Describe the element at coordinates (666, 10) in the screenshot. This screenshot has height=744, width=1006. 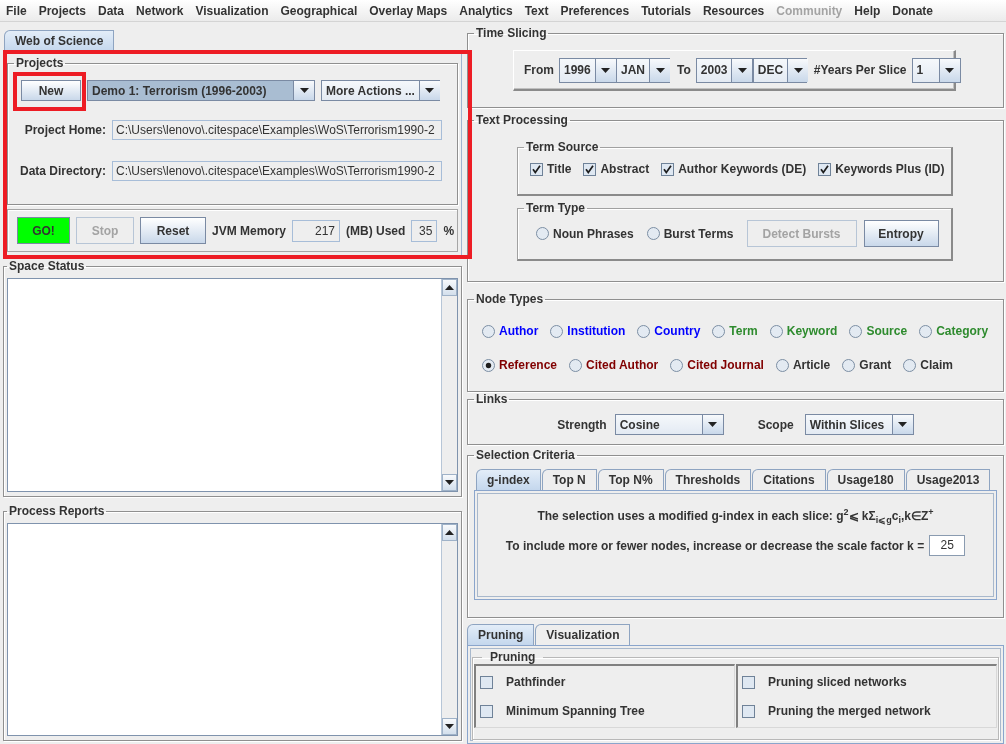
I see `menu-item: Tutorials` at that location.